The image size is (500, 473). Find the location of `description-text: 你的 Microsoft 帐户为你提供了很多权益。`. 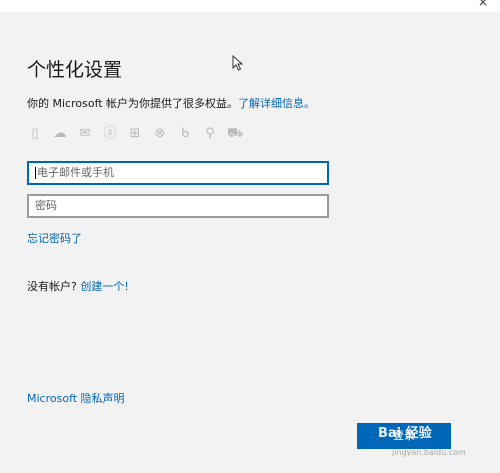

description-text: 你的 Microsoft 帐户为你提供了很多权益。 is located at coordinates (133, 103).